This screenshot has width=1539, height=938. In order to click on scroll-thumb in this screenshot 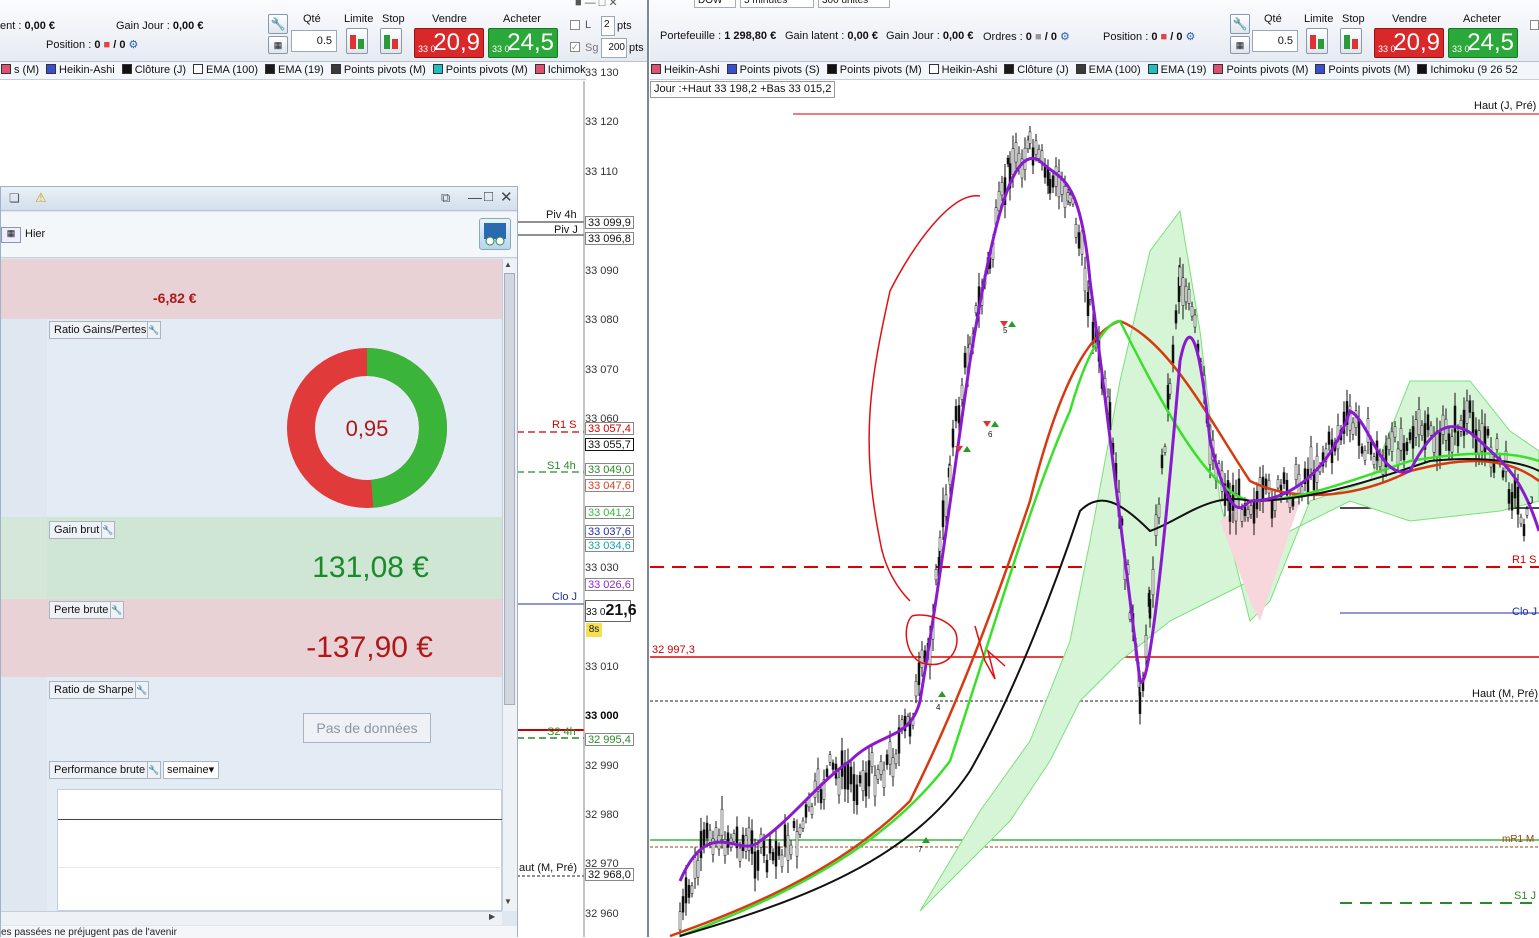, I will do `click(509, 489)`.